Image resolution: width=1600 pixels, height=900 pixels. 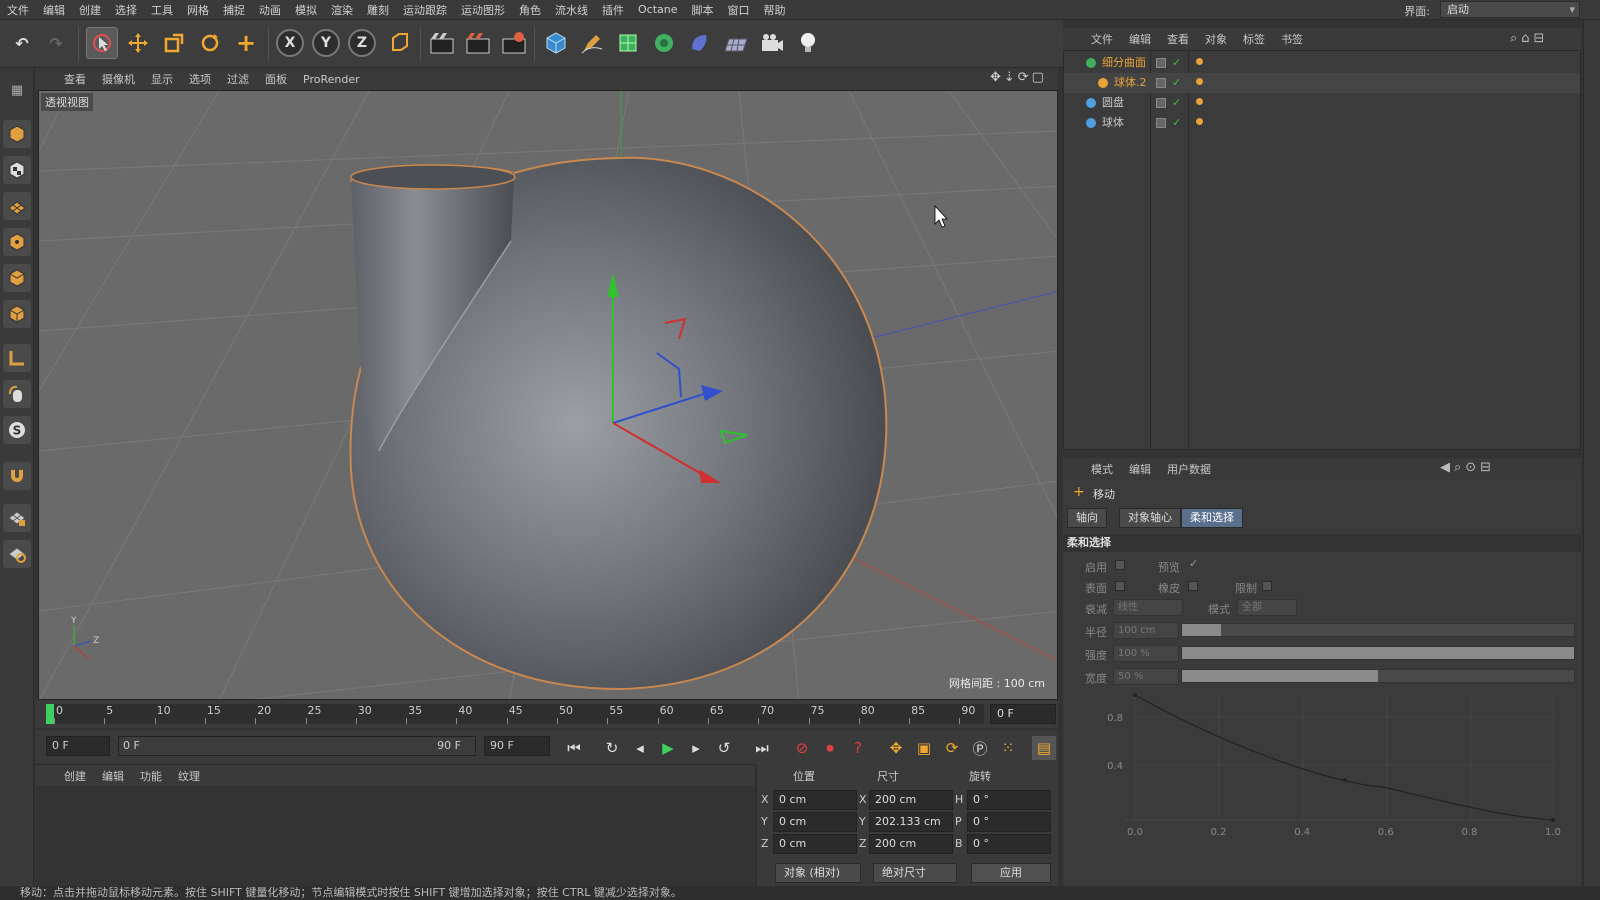 I want to click on object-row: 细分曲面 ✓, so click(x=1322, y=63).